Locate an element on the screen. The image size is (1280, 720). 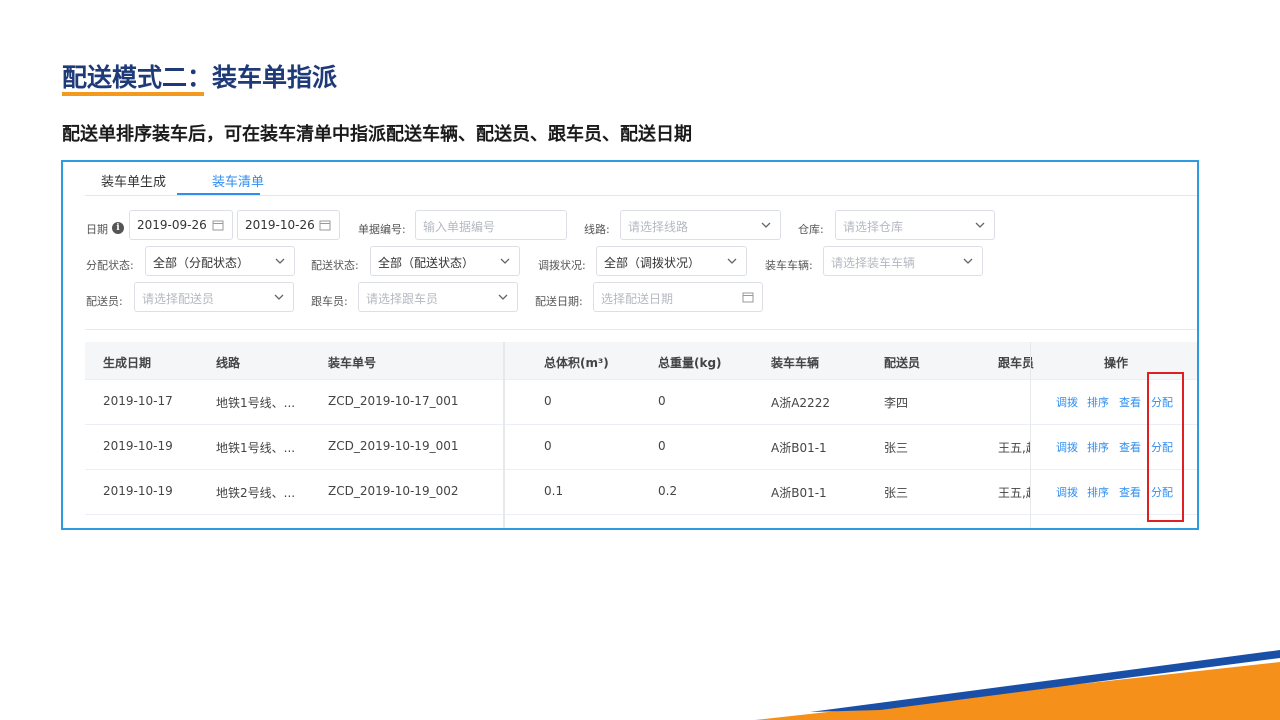
warehouse-label: 仓库: is located at coordinates (811, 229).